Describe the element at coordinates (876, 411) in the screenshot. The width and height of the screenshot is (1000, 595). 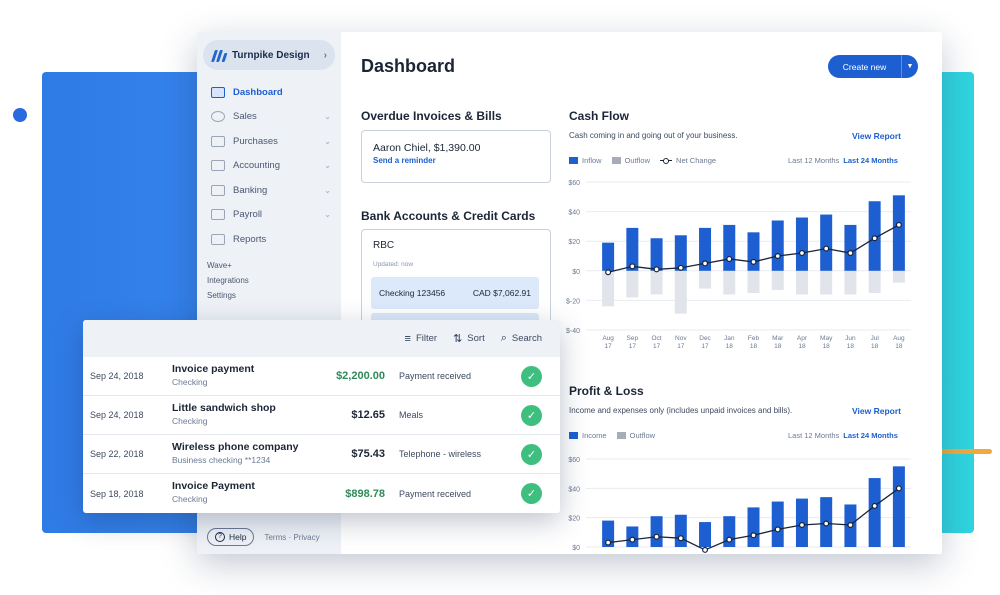
I see `profit-loss-view-report-link: View Report` at that location.